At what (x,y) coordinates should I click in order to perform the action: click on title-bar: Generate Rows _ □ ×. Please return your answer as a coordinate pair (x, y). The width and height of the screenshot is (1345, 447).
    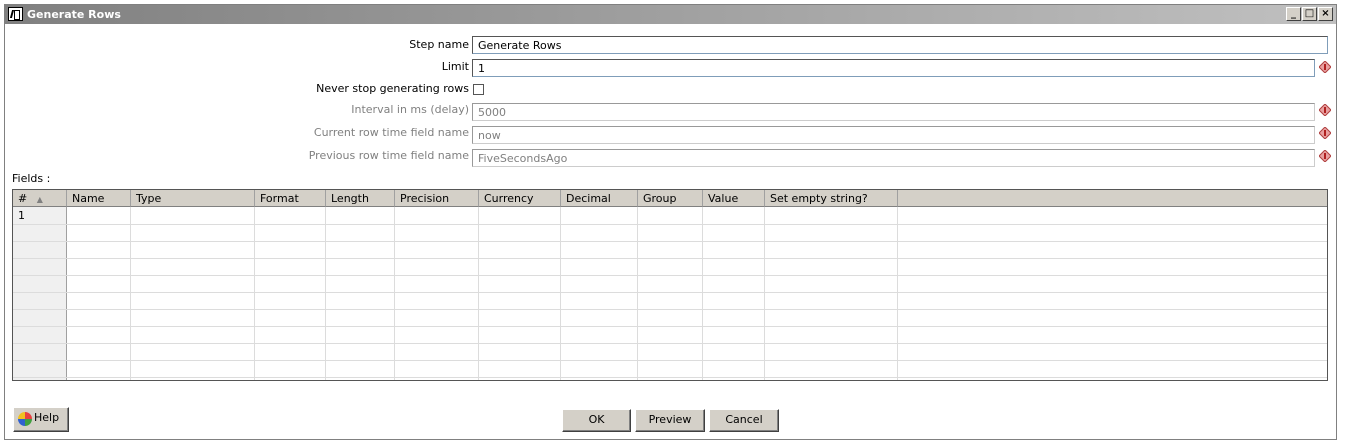
    Looking at the image, I should click on (670, 14).